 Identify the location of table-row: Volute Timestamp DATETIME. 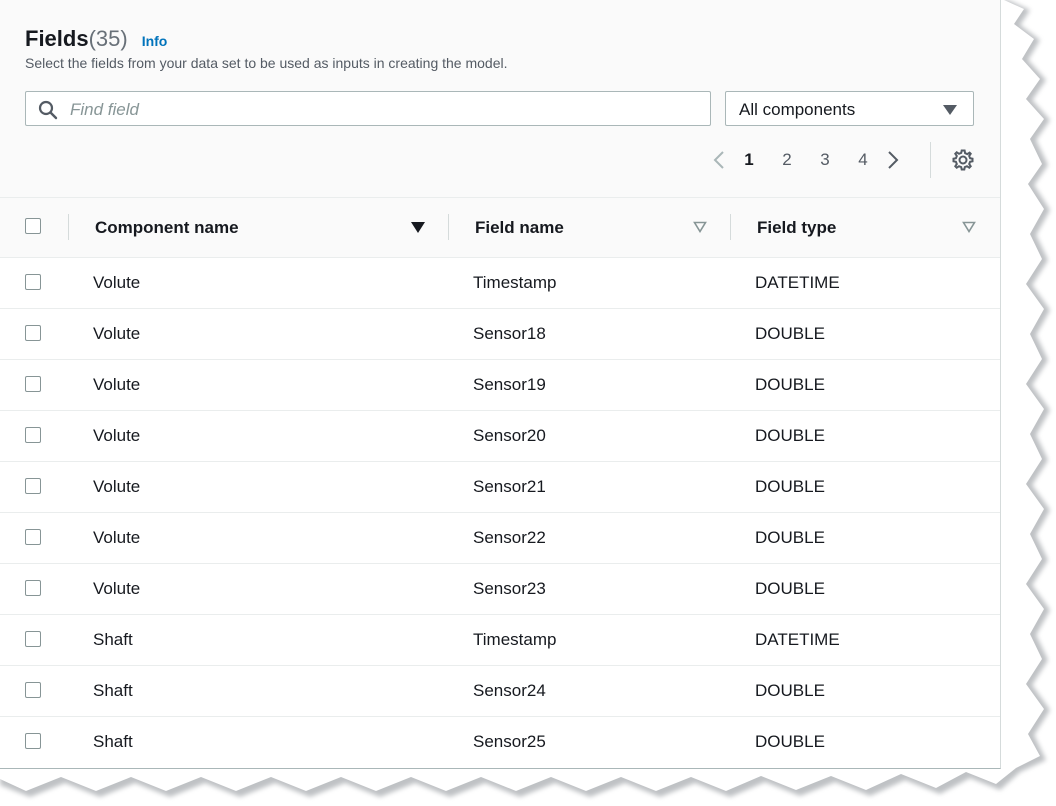
(500, 283).